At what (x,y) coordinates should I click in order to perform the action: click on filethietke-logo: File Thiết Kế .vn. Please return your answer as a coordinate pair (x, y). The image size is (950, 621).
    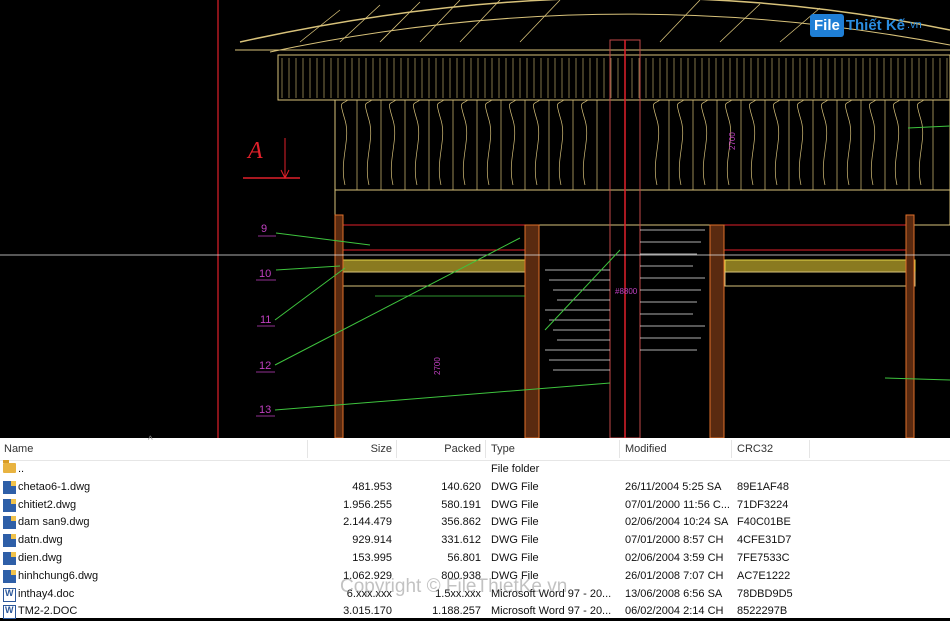
    Looking at the image, I should click on (866, 25).